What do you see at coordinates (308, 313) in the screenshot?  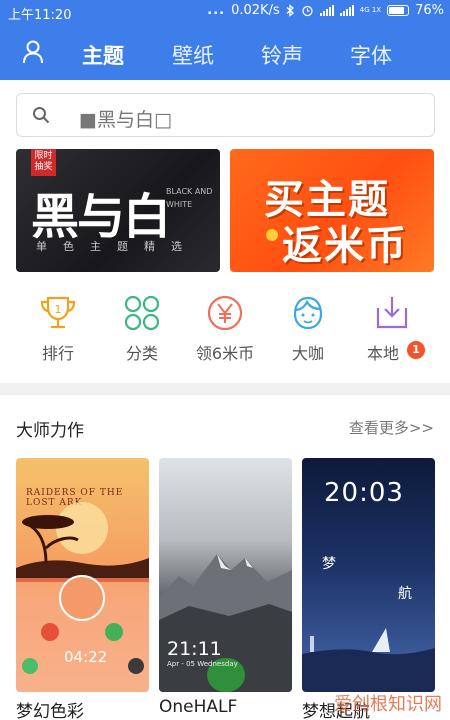 I see `face-icon` at bounding box center [308, 313].